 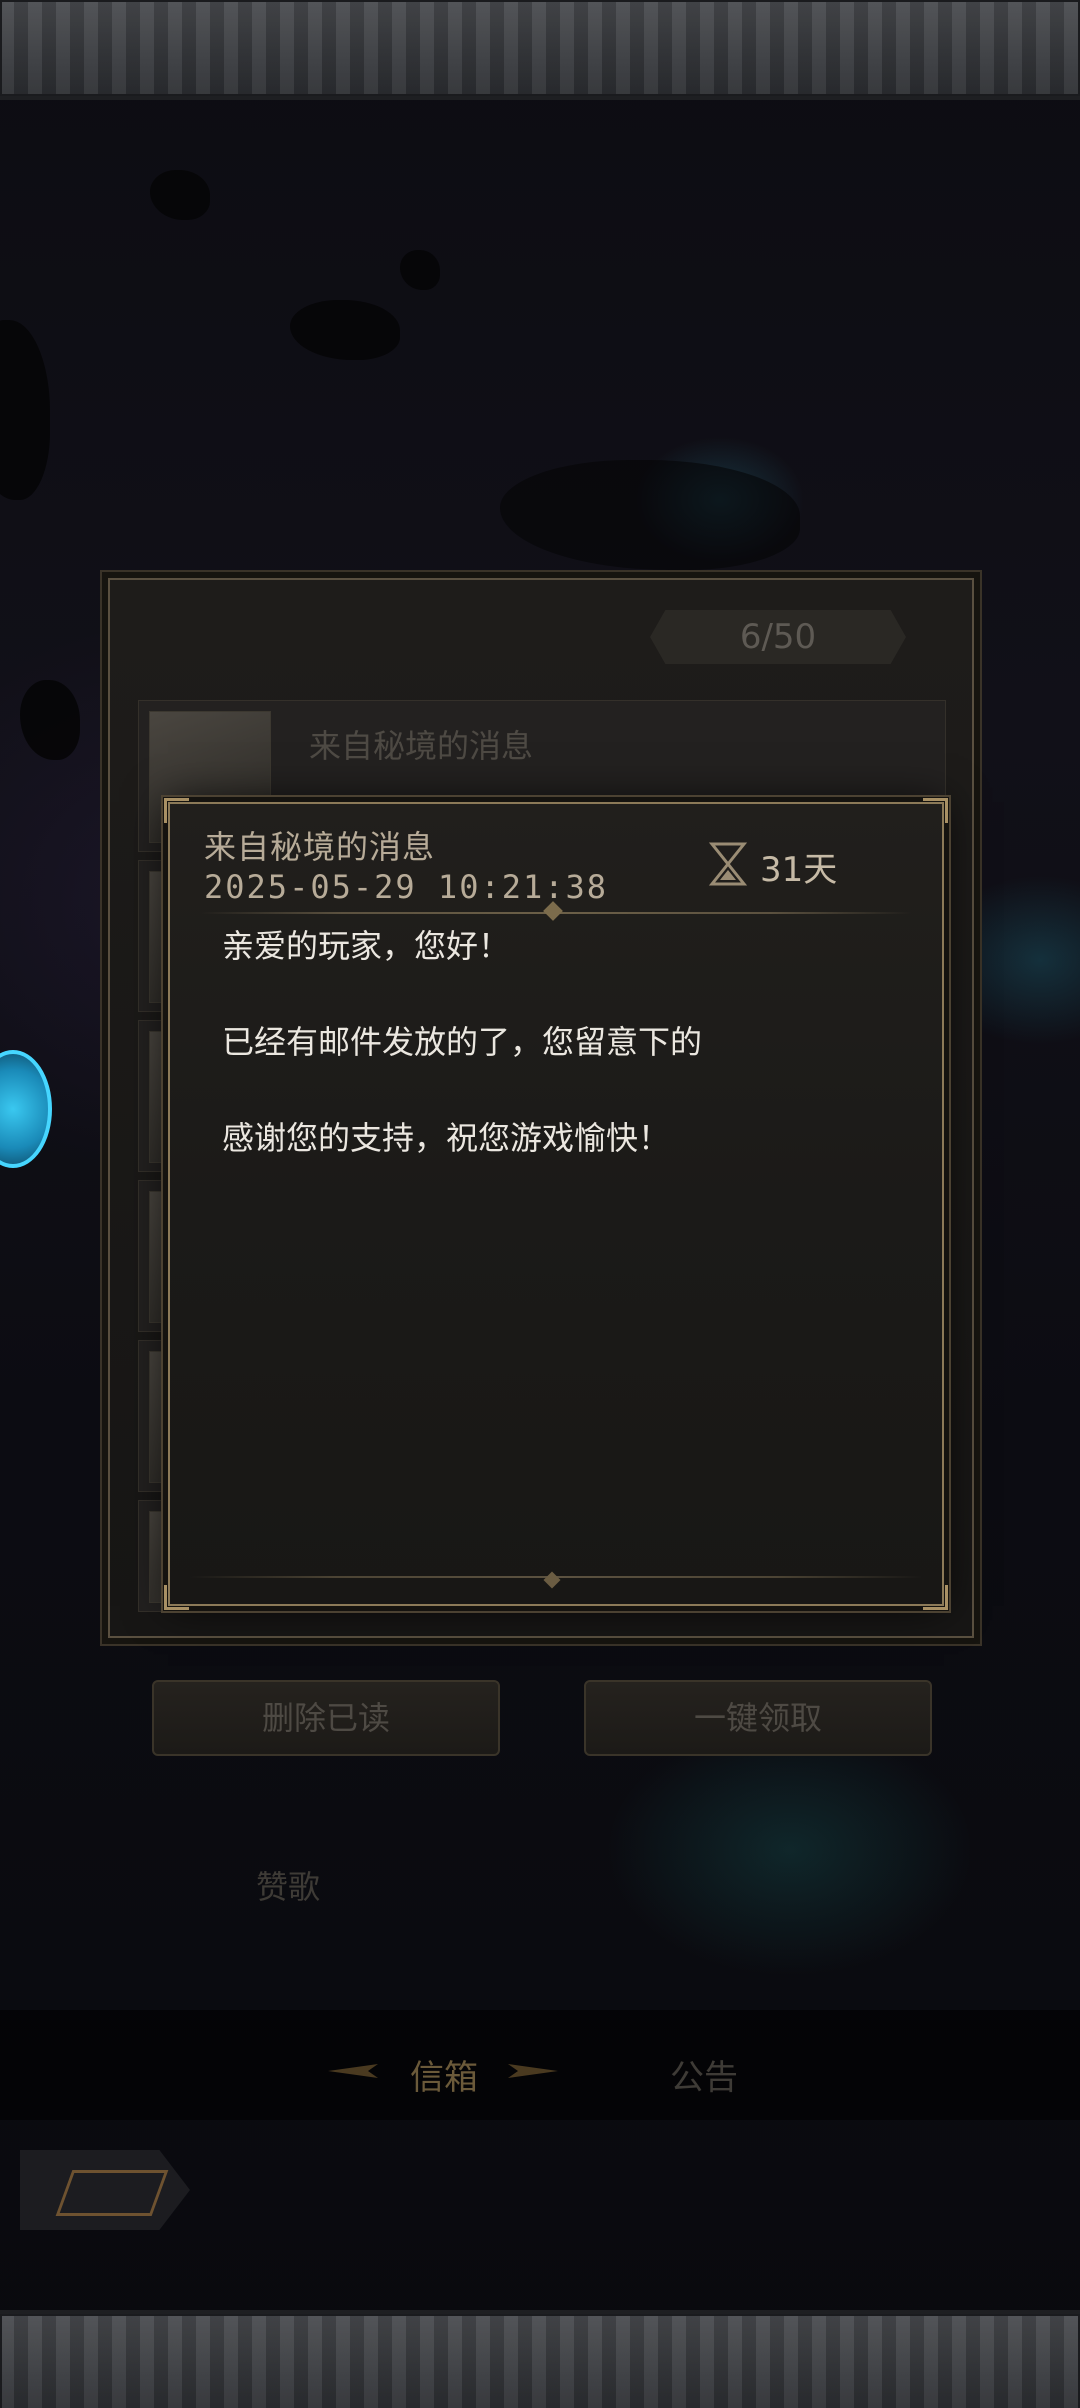 What do you see at coordinates (552, 1580) in the screenshot?
I see `divider-gem` at bounding box center [552, 1580].